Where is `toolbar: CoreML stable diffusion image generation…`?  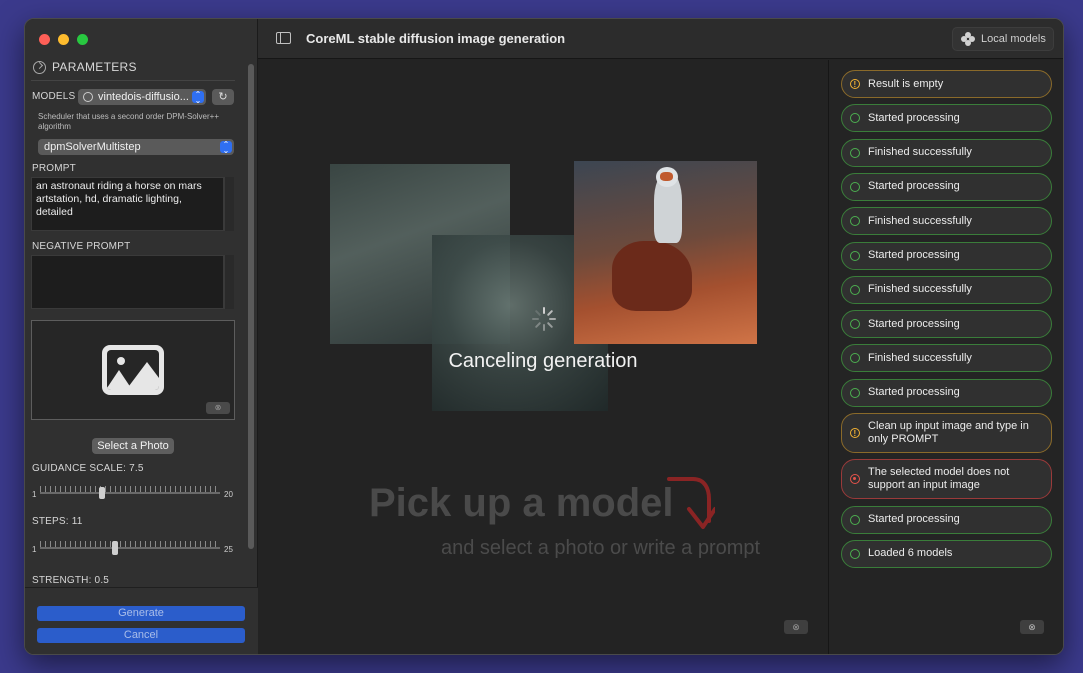 toolbar: CoreML stable diffusion image generation… is located at coordinates (660, 39).